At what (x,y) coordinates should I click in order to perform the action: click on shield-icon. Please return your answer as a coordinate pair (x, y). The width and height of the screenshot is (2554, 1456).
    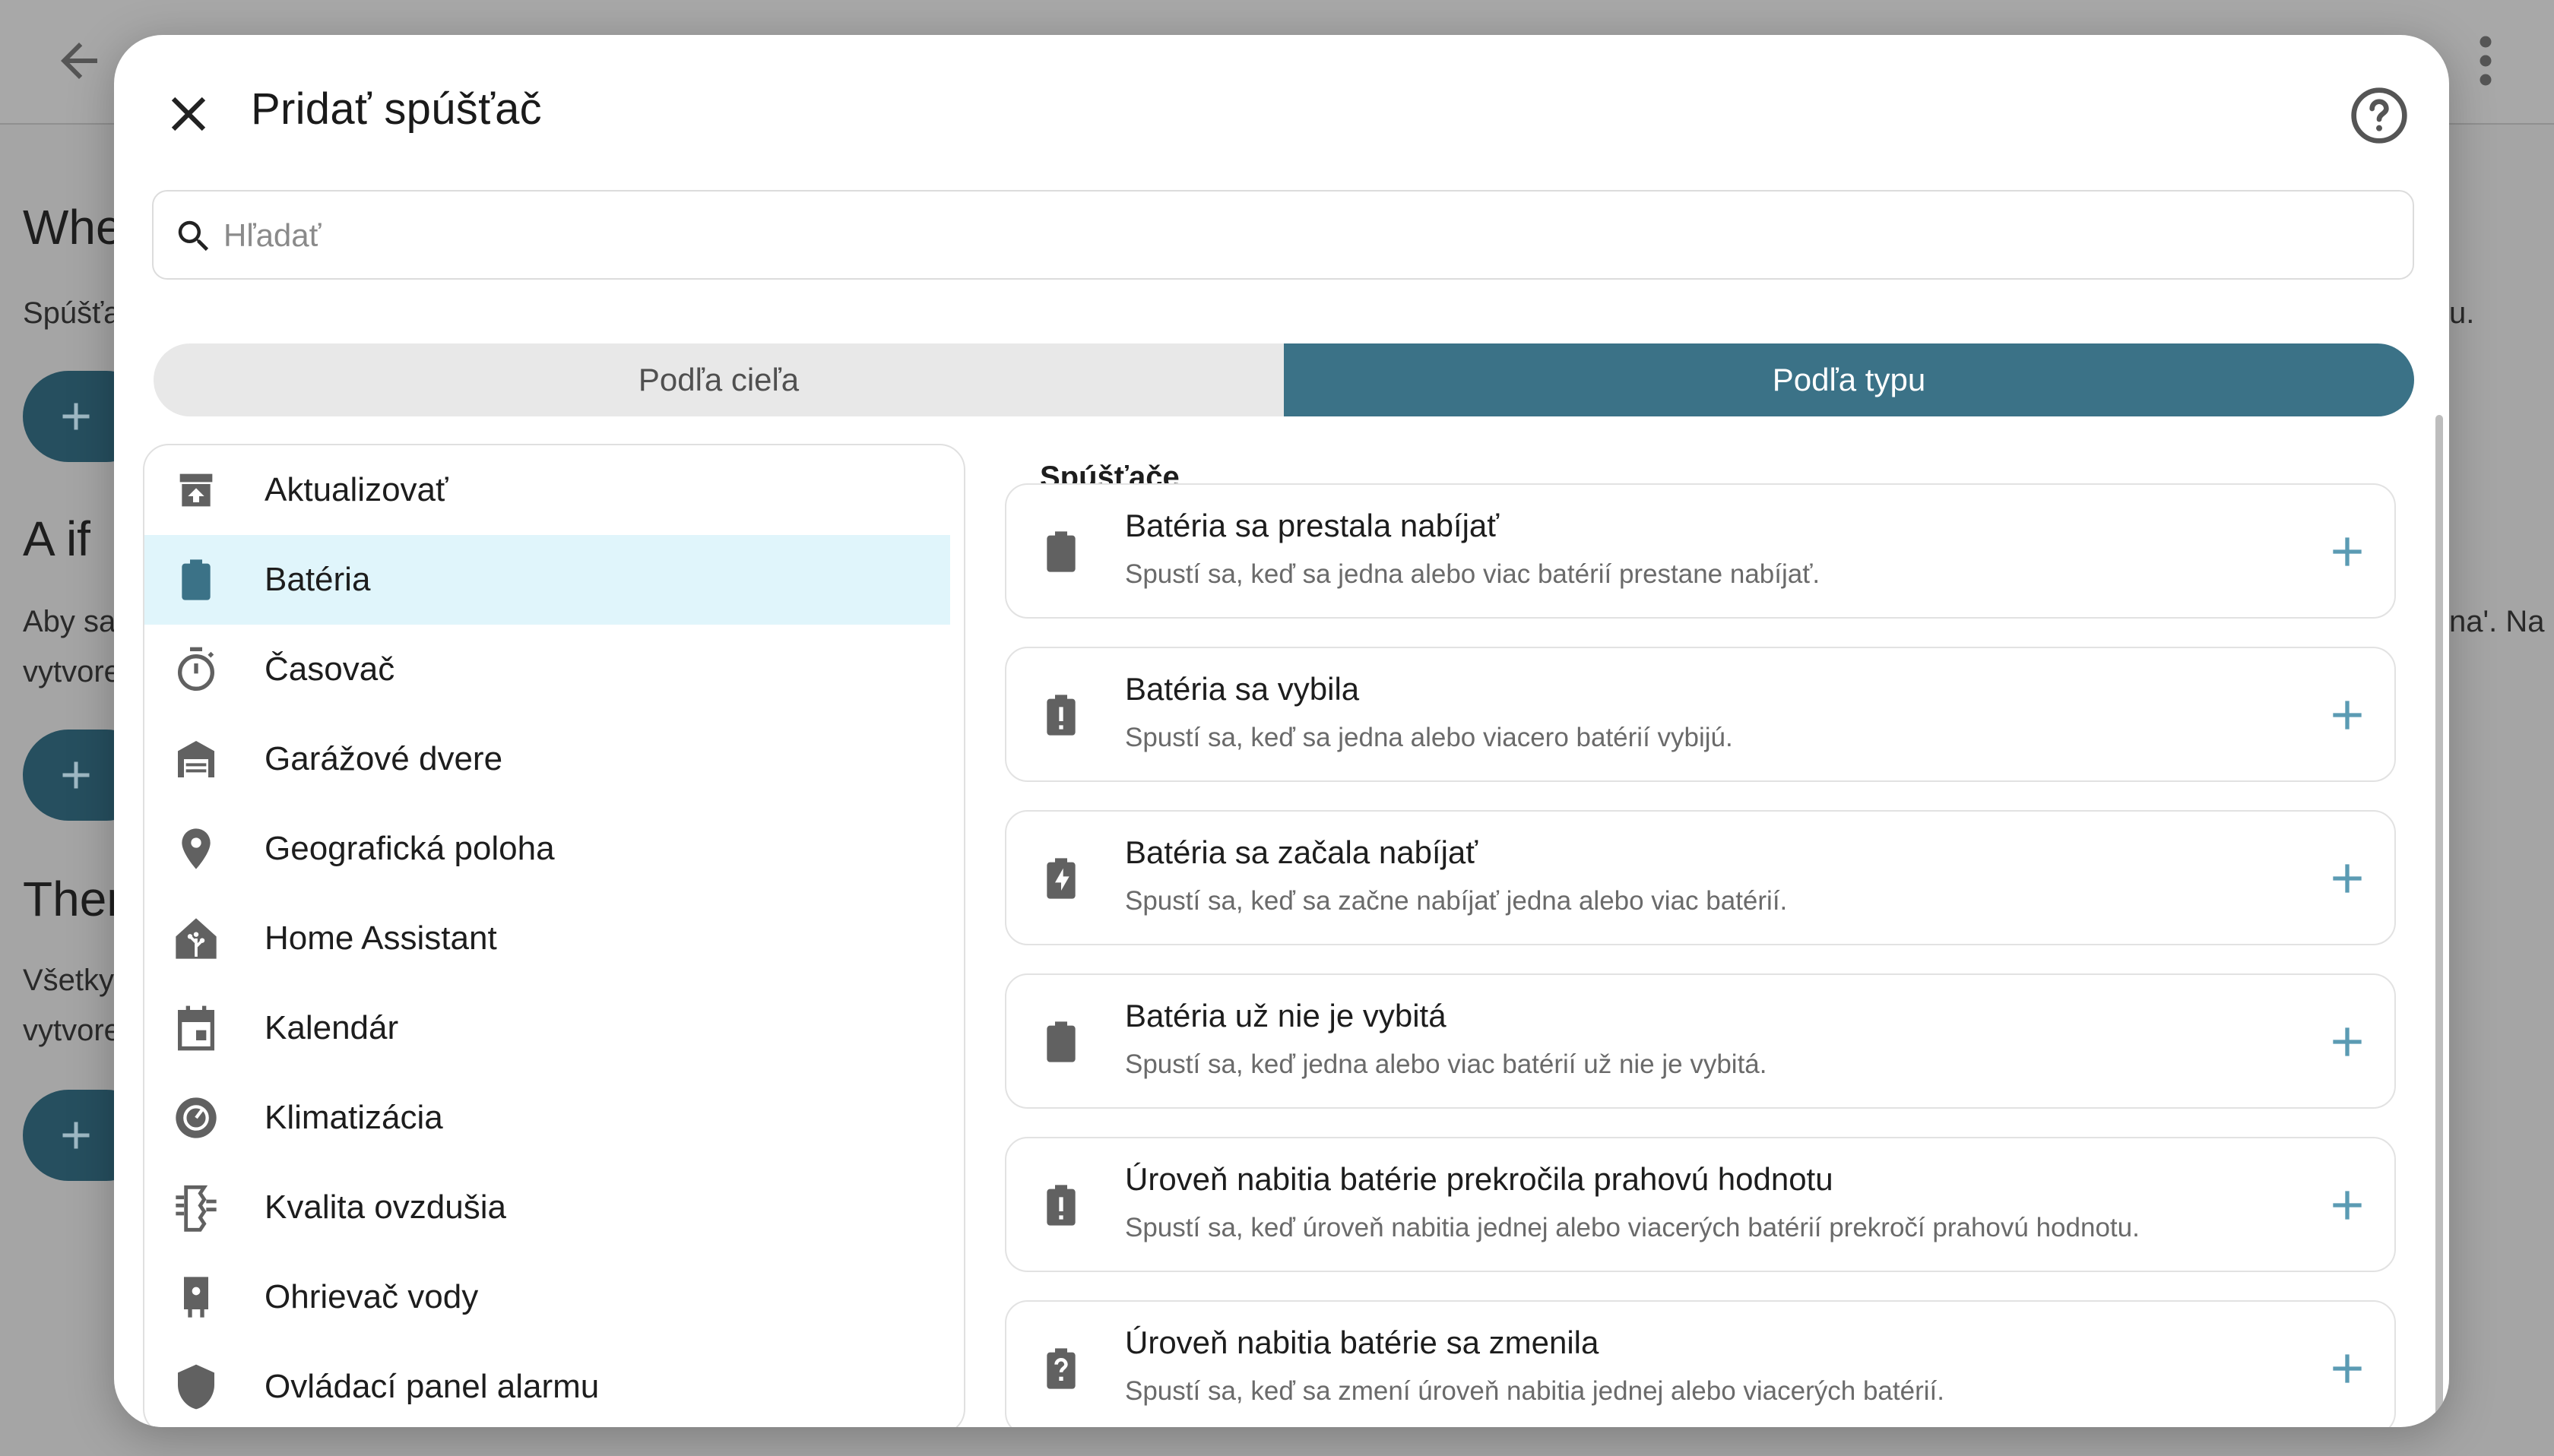
    Looking at the image, I should click on (196, 1387).